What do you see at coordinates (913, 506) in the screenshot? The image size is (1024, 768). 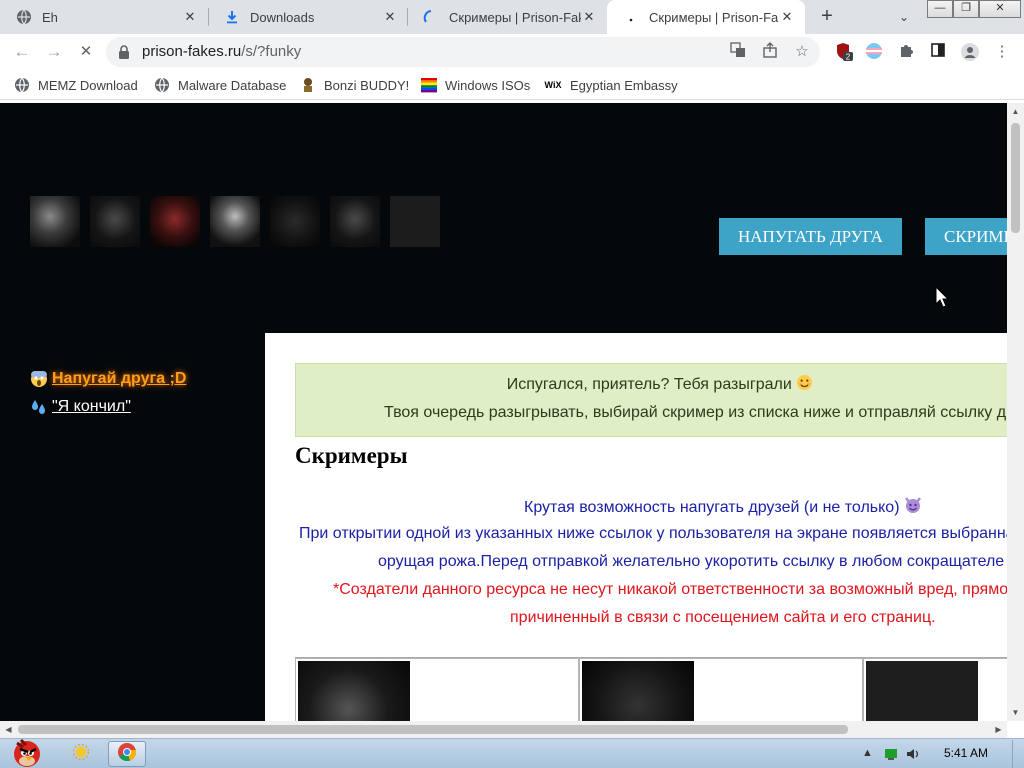 I see `devil-emoji-icon` at bounding box center [913, 506].